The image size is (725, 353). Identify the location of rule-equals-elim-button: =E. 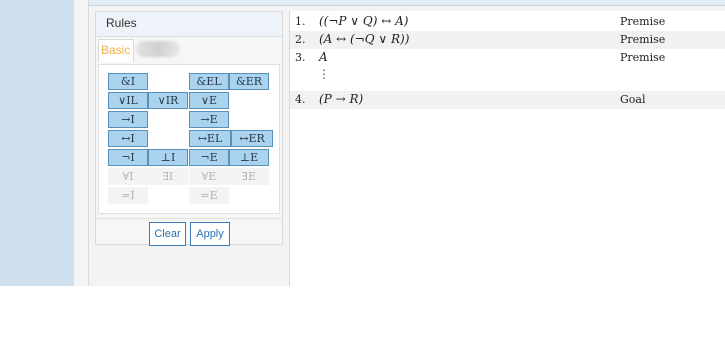
(209, 195).